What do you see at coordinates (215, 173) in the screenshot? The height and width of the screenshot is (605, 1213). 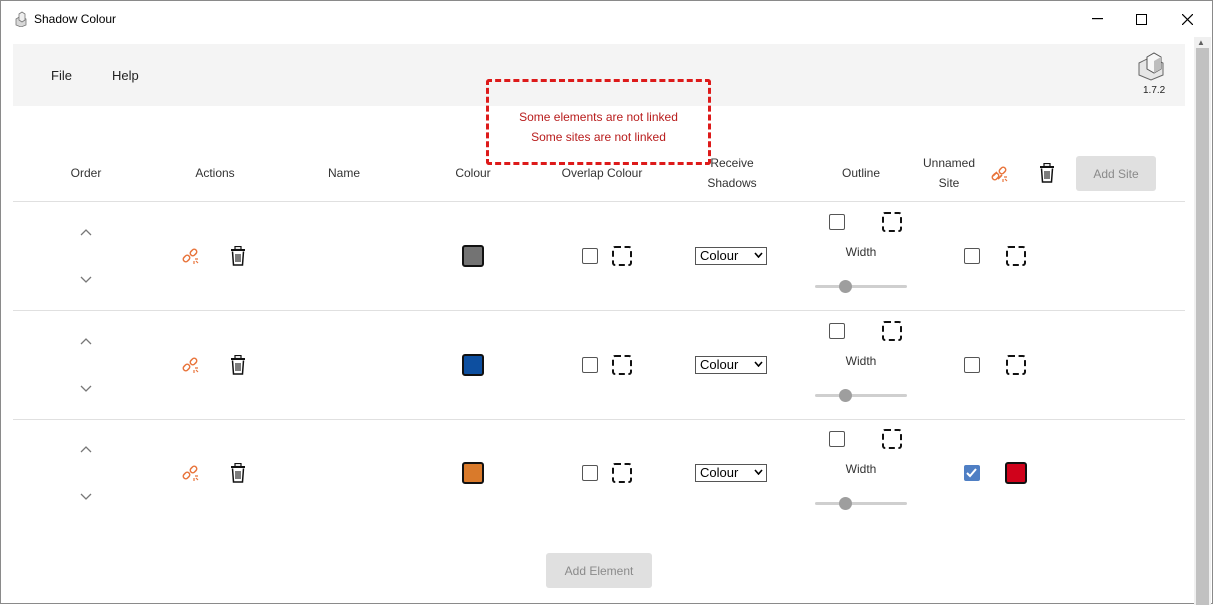 I see `header-actions: Actions` at bounding box center [215, 173].